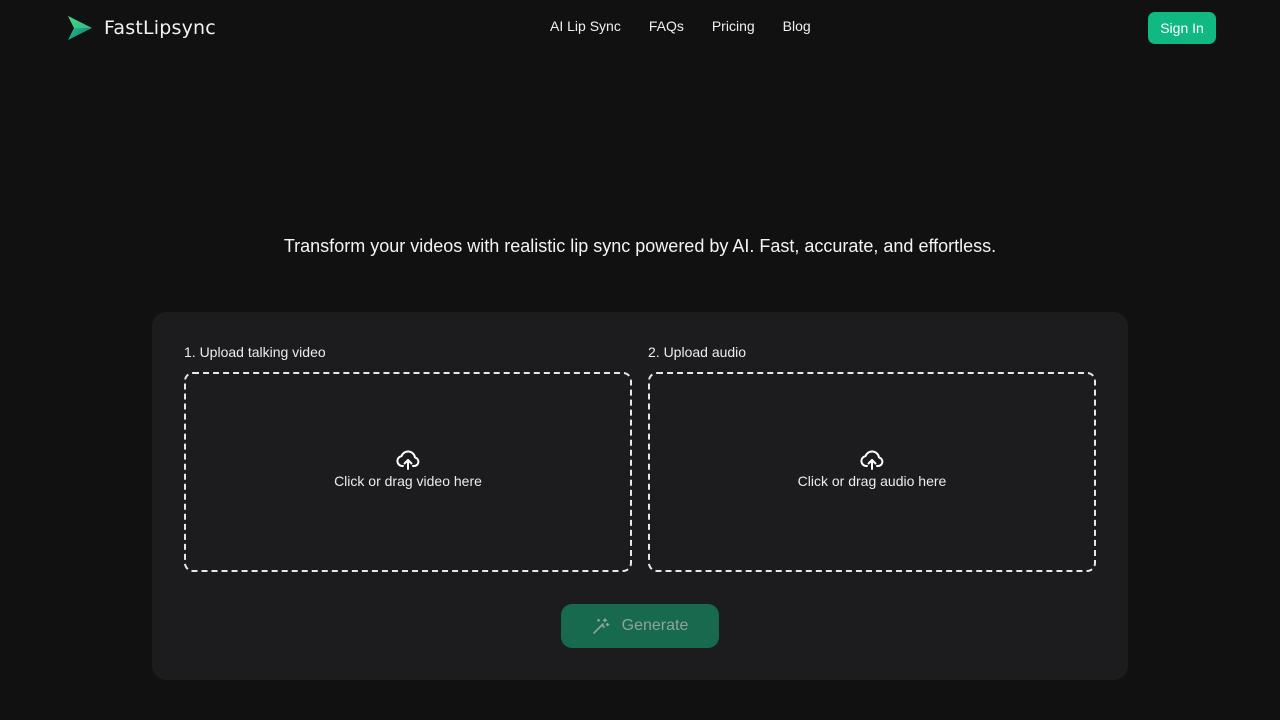 The width and height of the screenshot is (1280, 720). I want to click on main-nav: AI Lip Sync FAQs Pricing Blog, so click(680, 27).